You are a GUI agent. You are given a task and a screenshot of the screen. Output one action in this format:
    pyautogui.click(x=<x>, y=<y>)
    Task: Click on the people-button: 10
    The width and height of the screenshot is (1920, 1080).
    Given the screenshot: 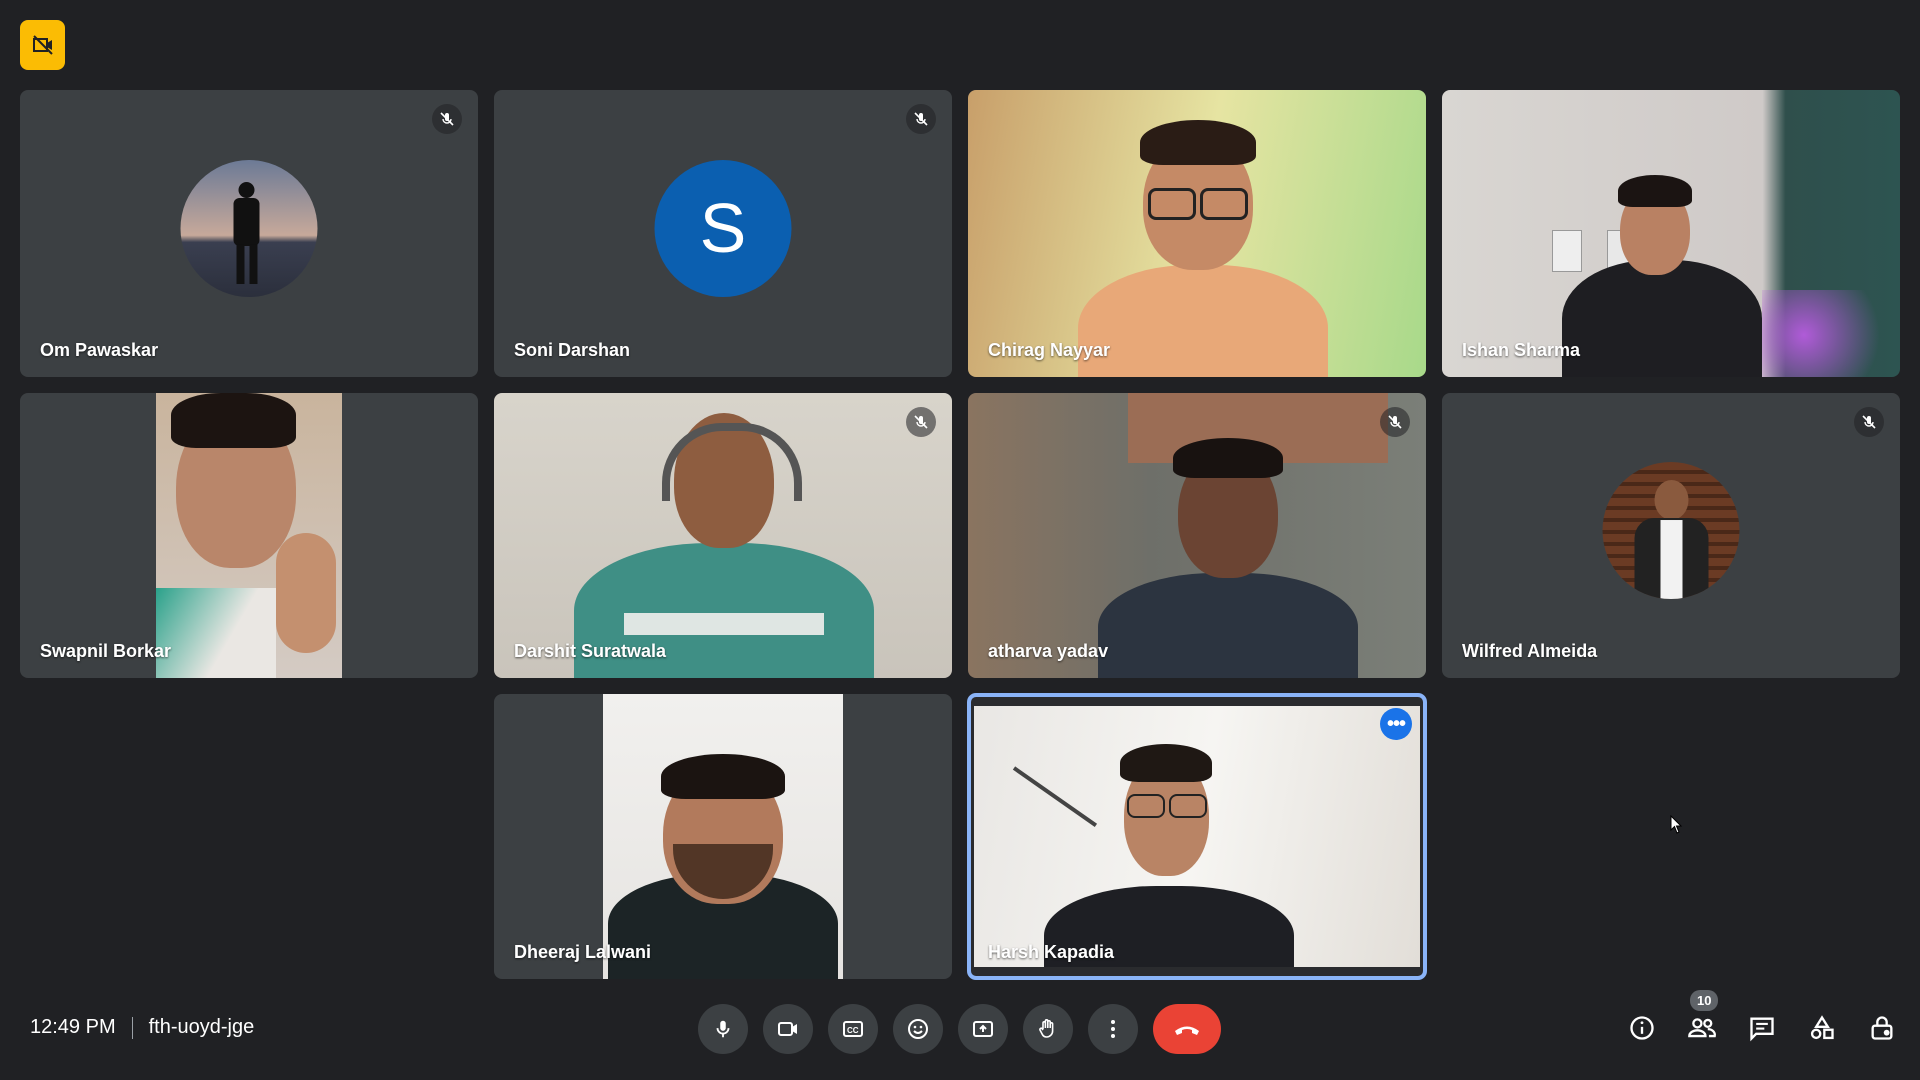 What is the action you would take?
    pyautogui.click(x=1702, y=1018)
    